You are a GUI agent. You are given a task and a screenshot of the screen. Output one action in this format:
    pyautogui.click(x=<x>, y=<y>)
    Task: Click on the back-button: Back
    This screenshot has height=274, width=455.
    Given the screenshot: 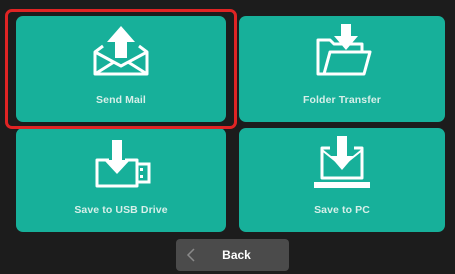 What is the action you would take?
    pyautogui.click(x=232, y=255)
    